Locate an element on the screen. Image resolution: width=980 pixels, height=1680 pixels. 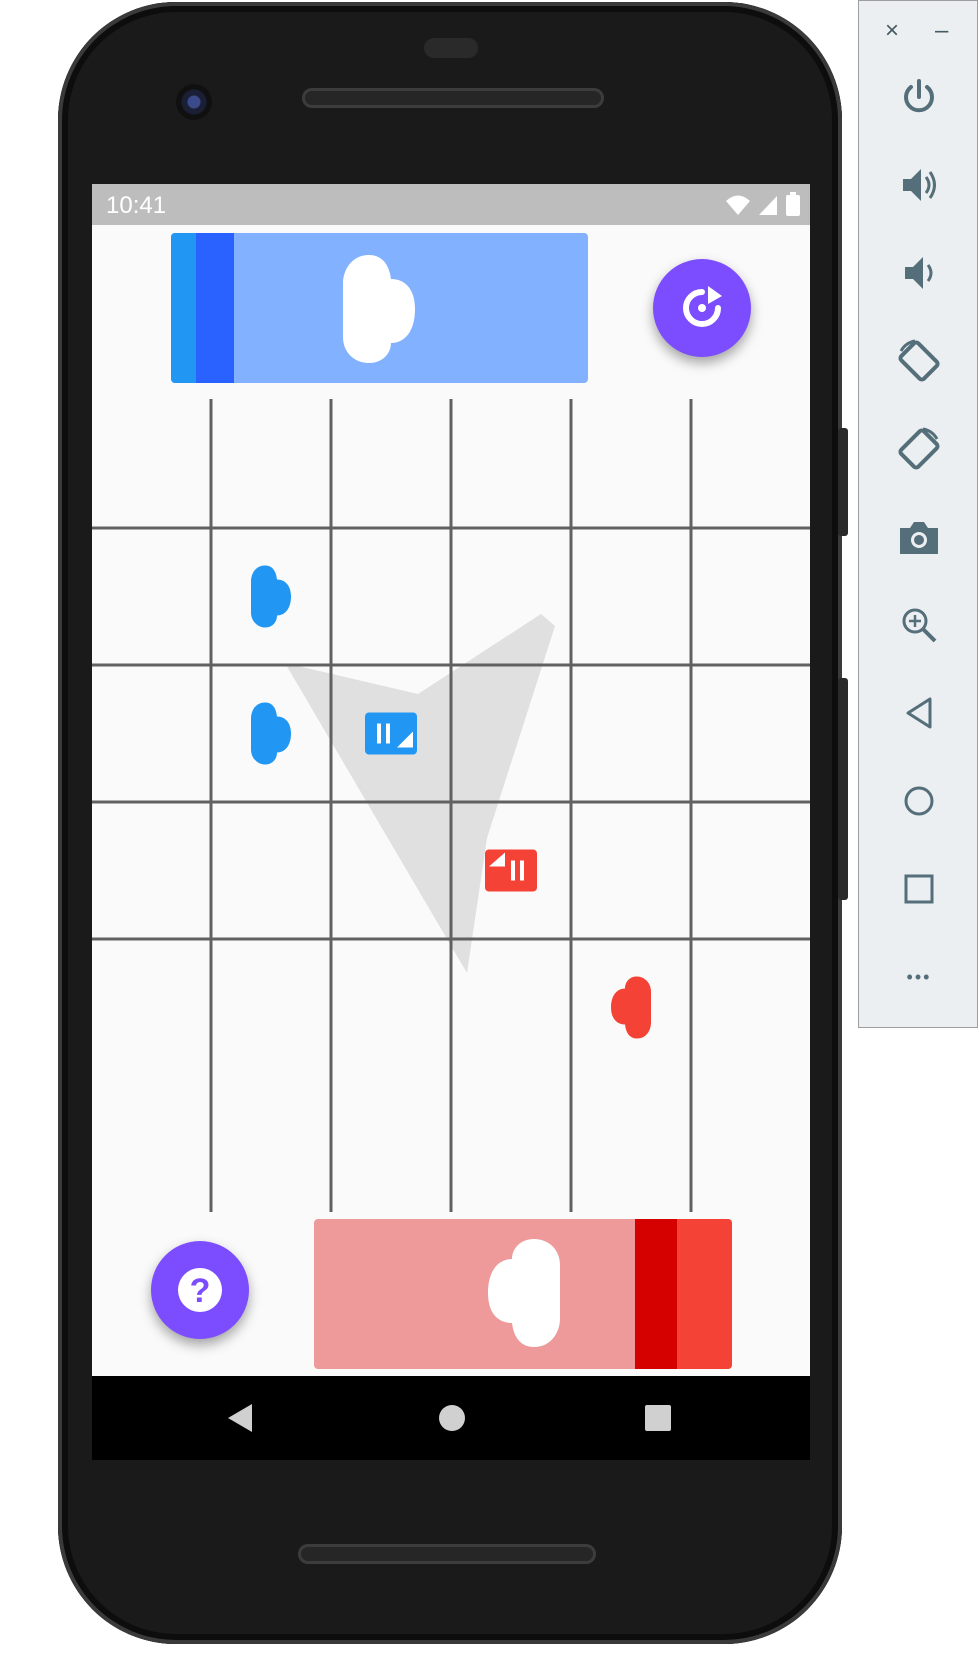
power-button is located at coordinates (919, 97).